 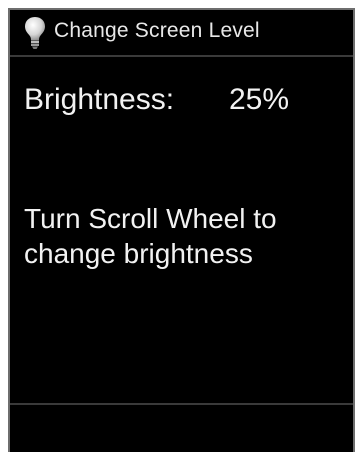 I want to click on light-bulb-icon, so click(x=35, y=33).